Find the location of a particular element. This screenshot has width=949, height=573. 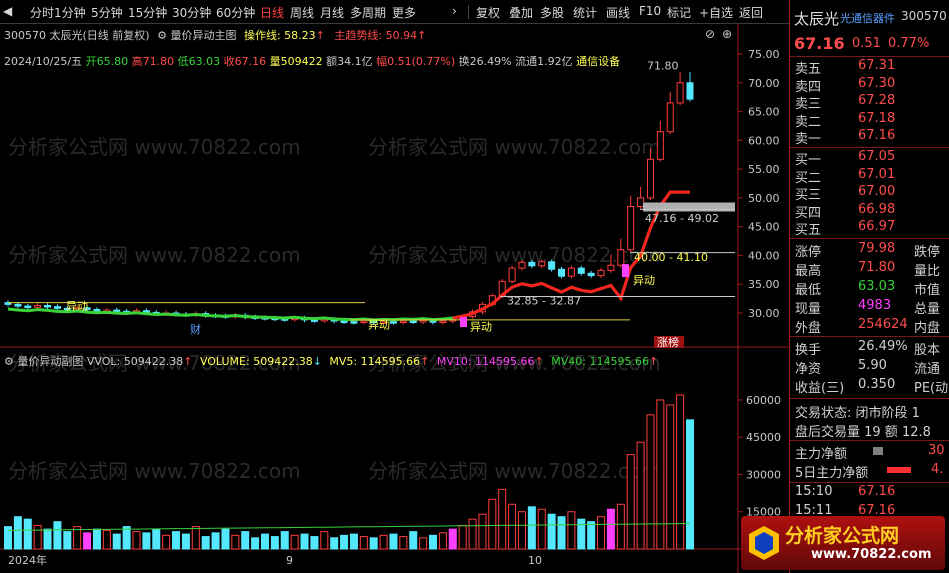

toolbar-action-0: 复权 is located at coordinates (488, 12).